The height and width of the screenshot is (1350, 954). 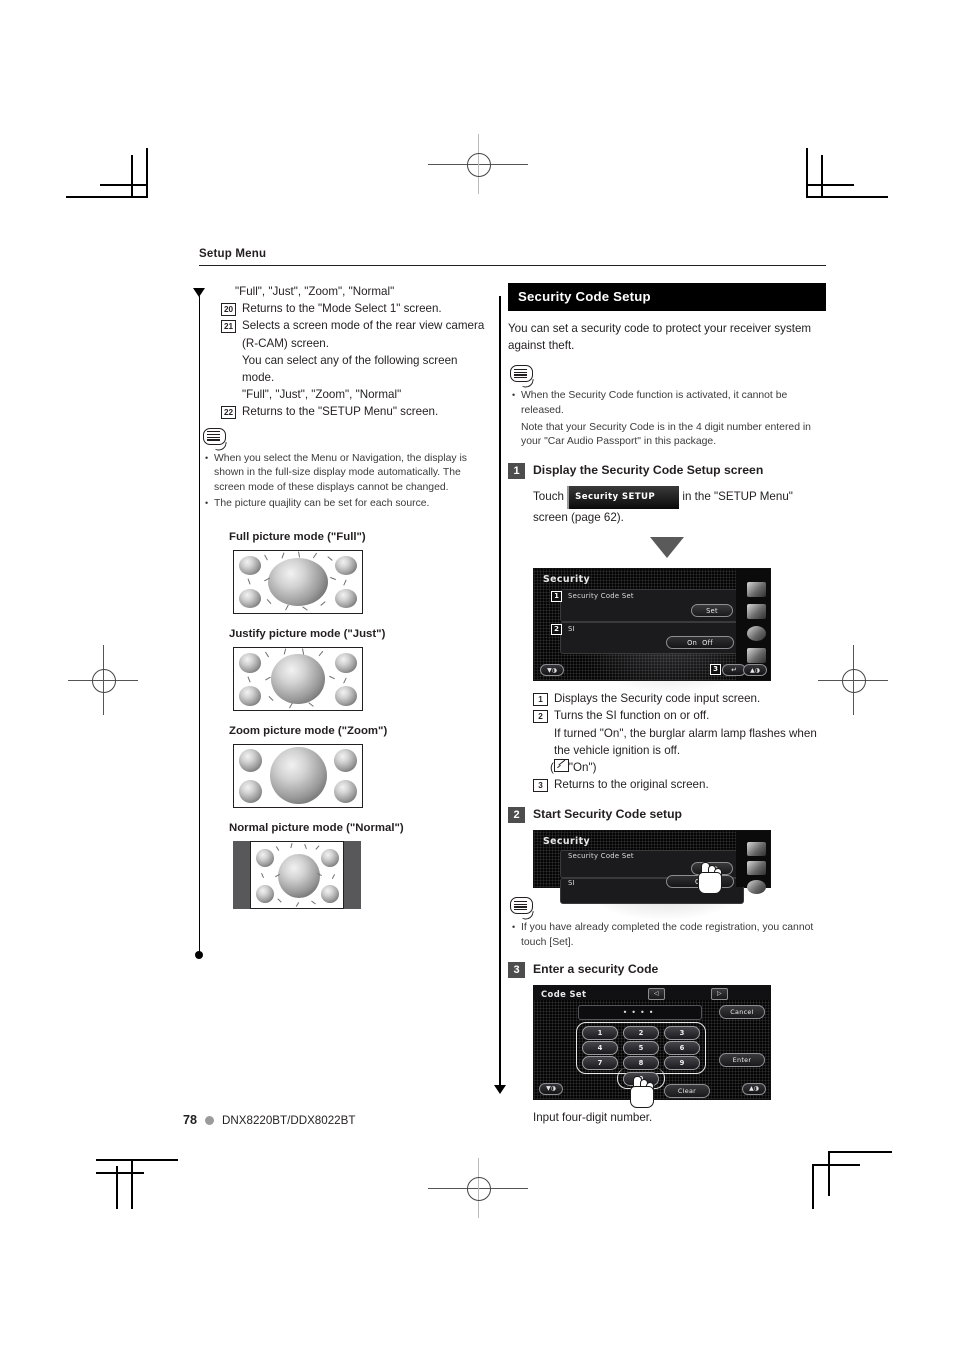 I want to click on figure-just-ball-tl, so click(x=250, y=663).